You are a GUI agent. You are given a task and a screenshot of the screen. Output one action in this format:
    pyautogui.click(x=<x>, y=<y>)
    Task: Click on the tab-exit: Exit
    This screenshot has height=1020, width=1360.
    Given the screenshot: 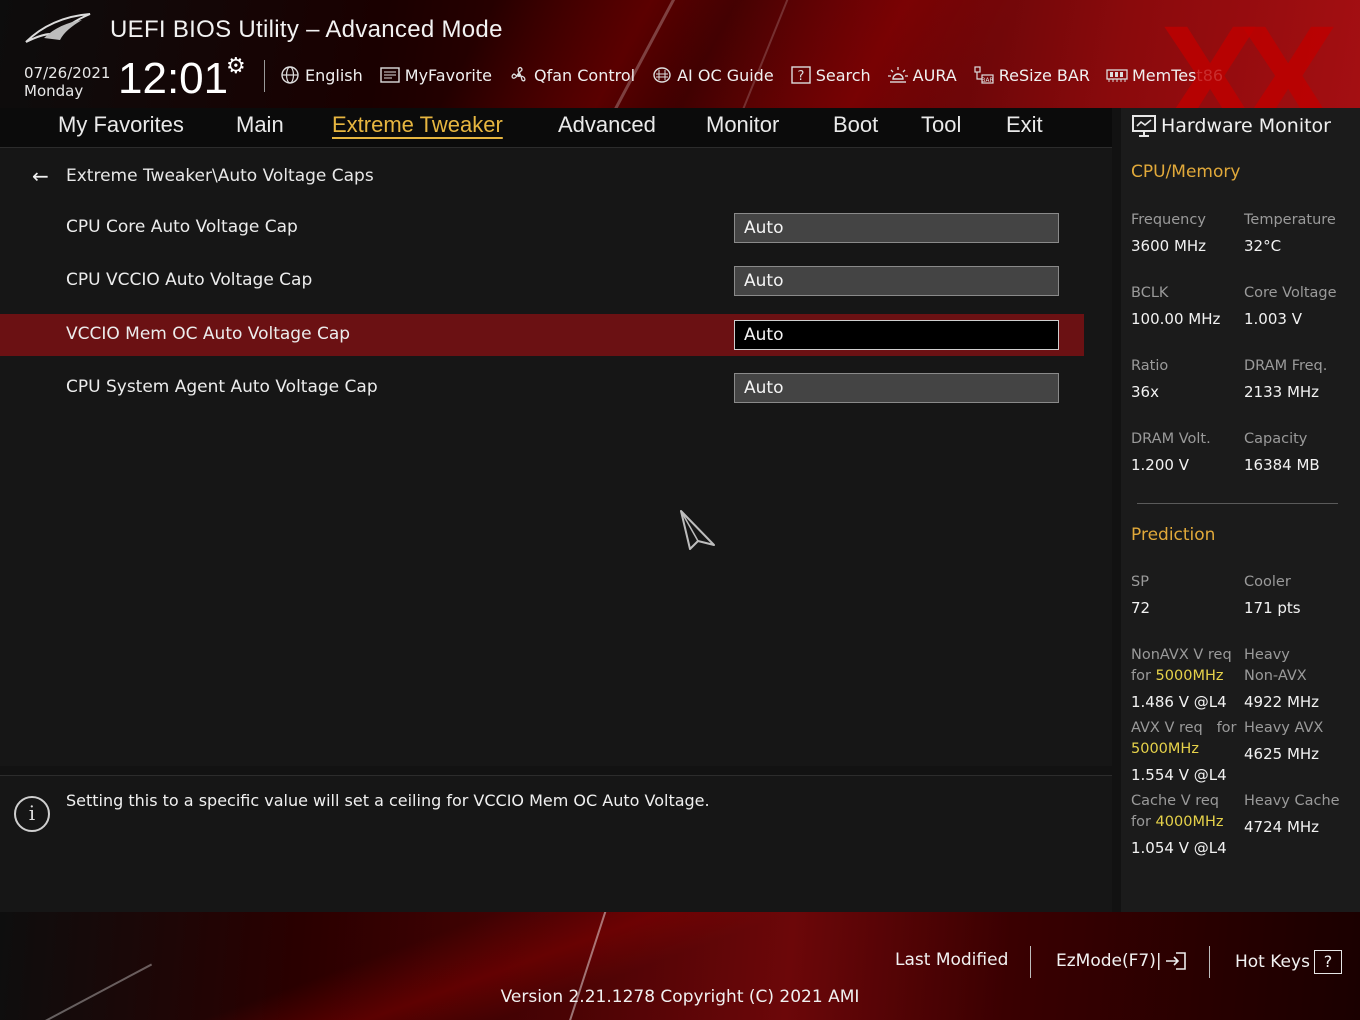 What is the action you would take?
    pyautogui.click(x=1024, y=125)
    